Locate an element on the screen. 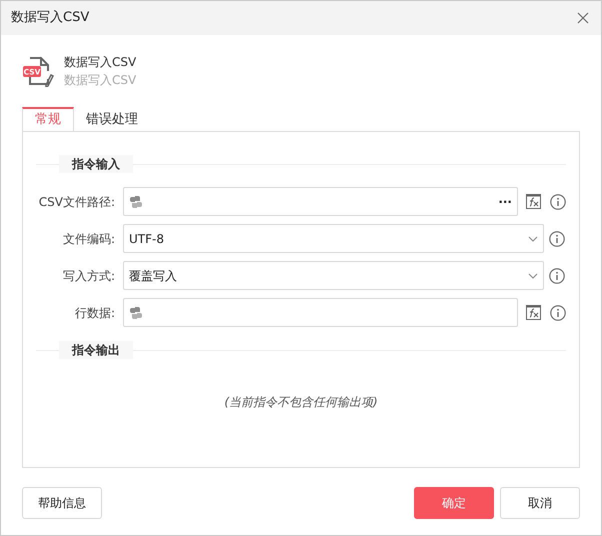  action-title: 数据写入CSV is located at coordinates (100, 62).